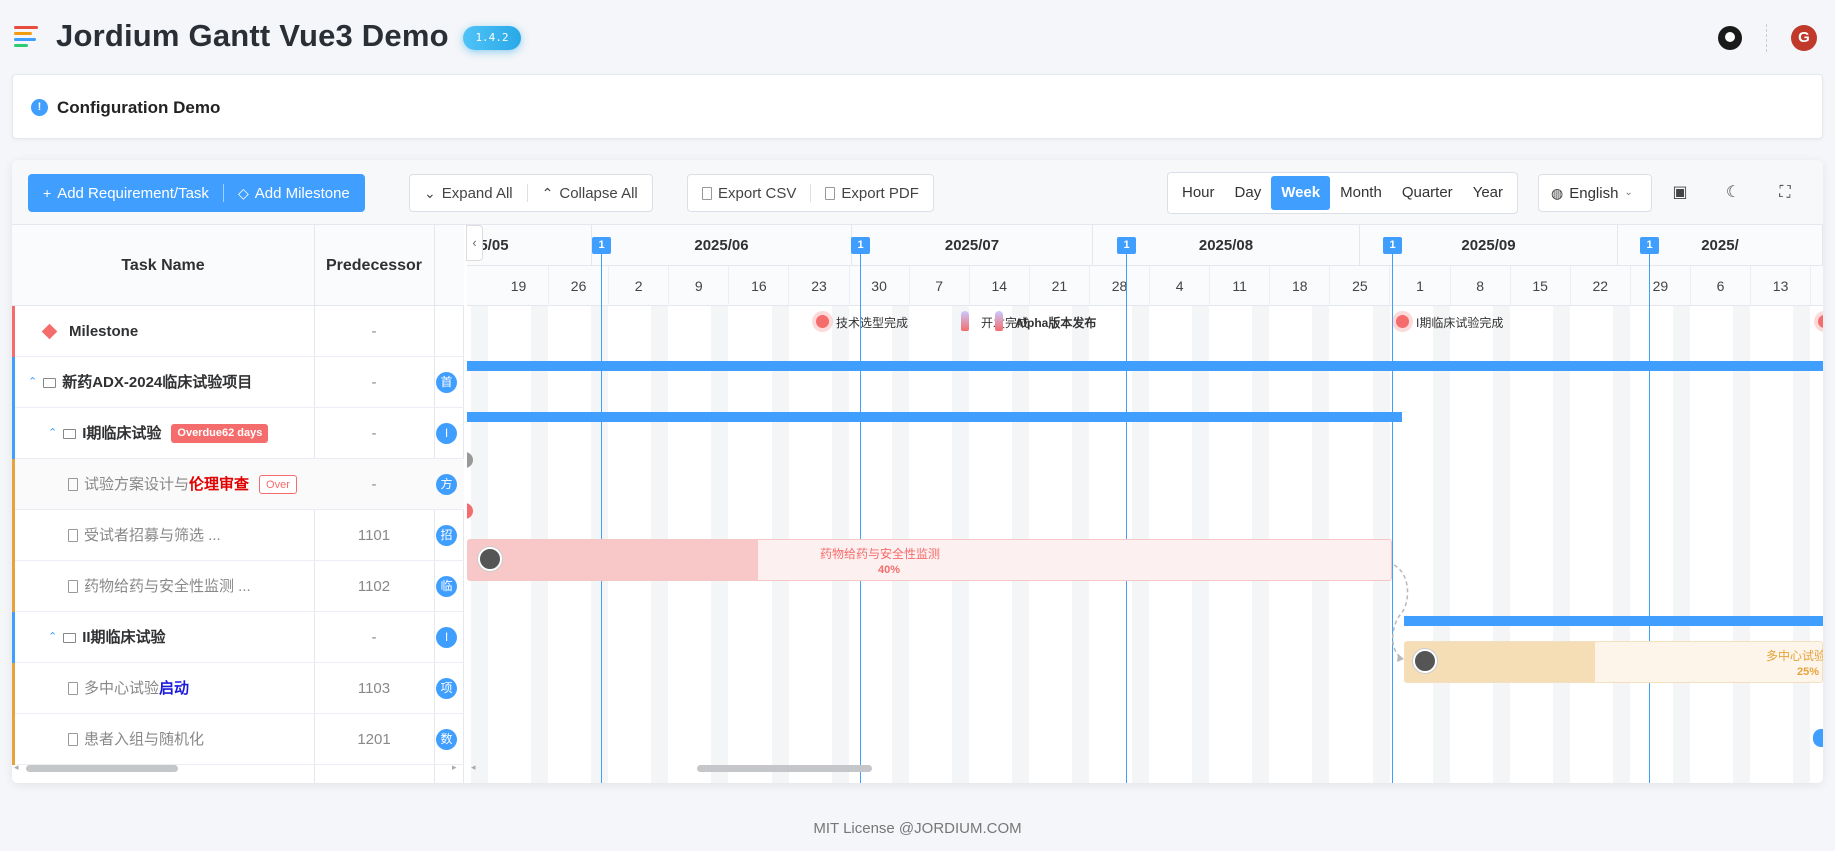 The width and height of the screenshot is (1835, 851). What do you see at coordinates (163, 265) in the screenshot?
I see `col-task-name: Task Name` at bounding box center [163, 265].